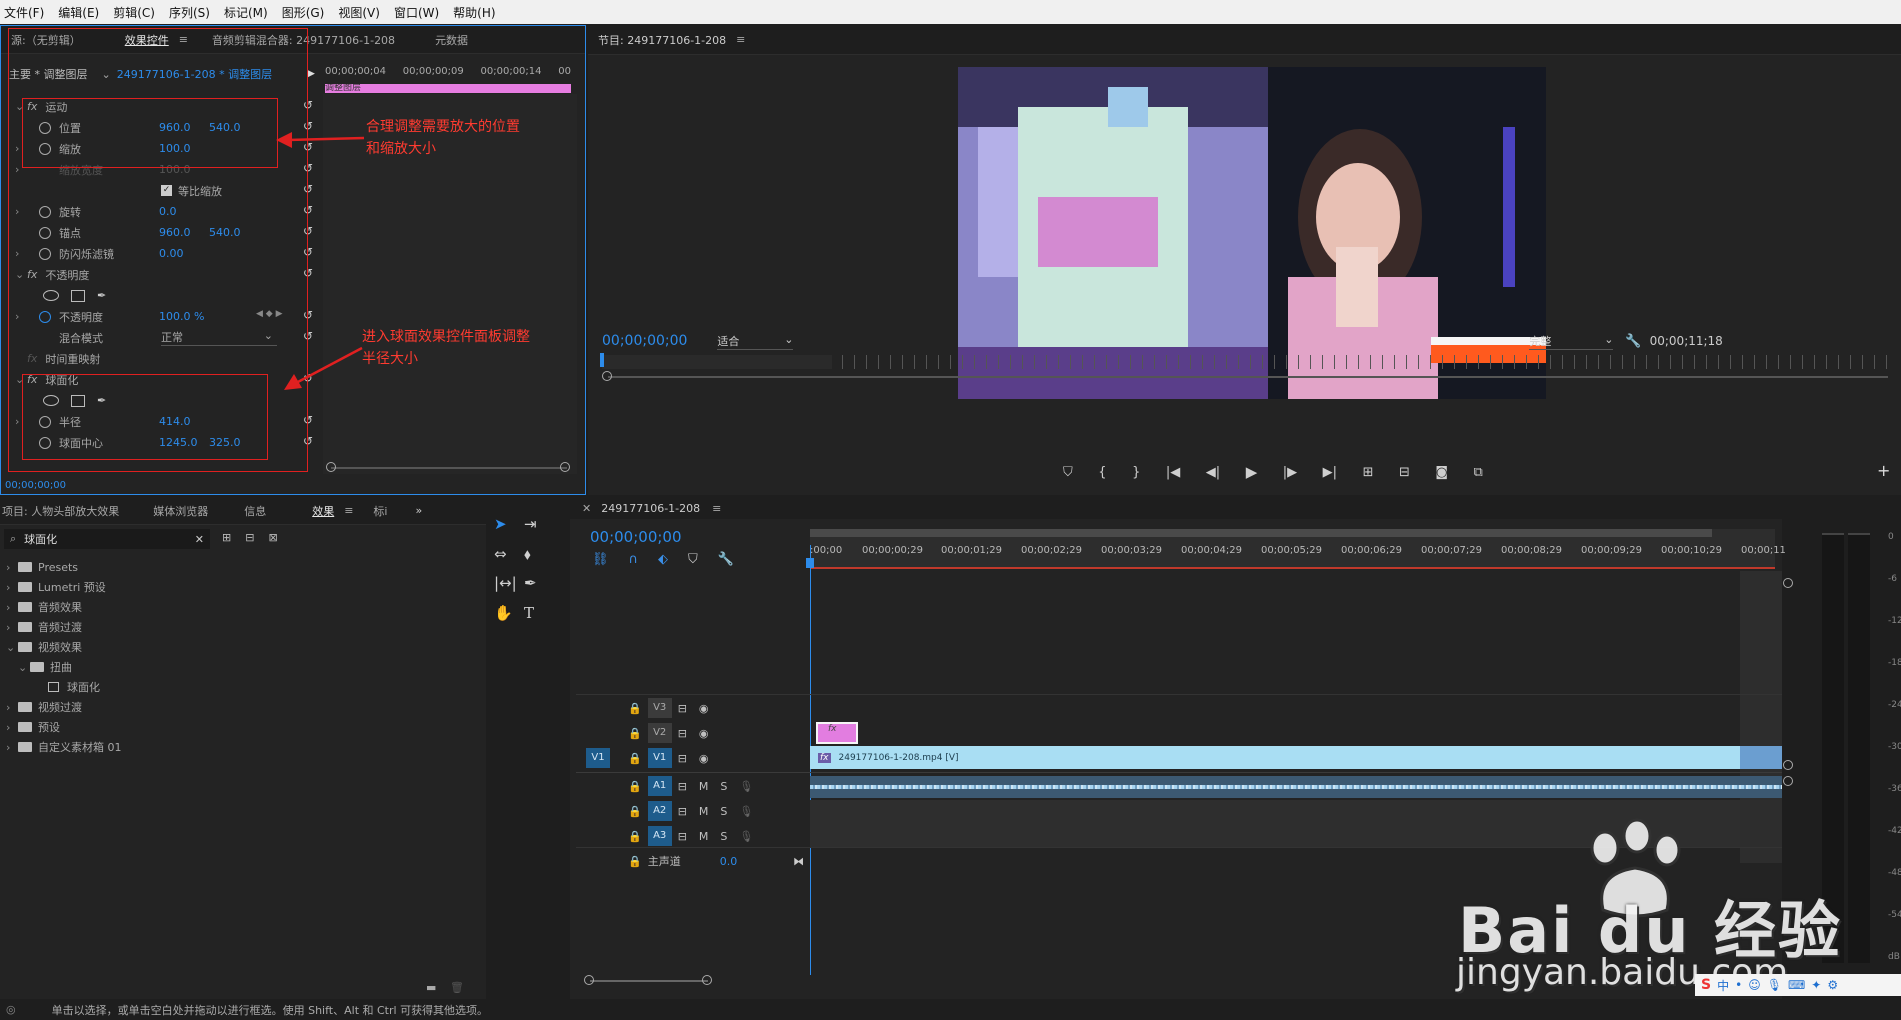 This screenshot has height=1020, width=1901. Describe the element at coordinates (586, 508) in the screenshot. I see `close-icon: ✕` at that location.